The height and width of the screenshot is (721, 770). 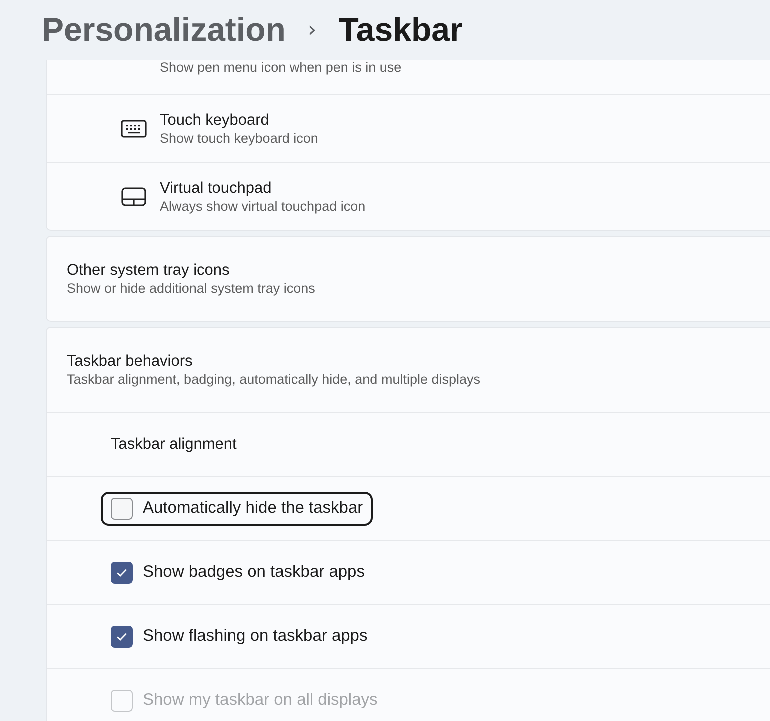 What do you see at coordinates (174, 445) in the screenshot?
I see `setting-title: Taskbar alignment` at bounding box center [174, 445].